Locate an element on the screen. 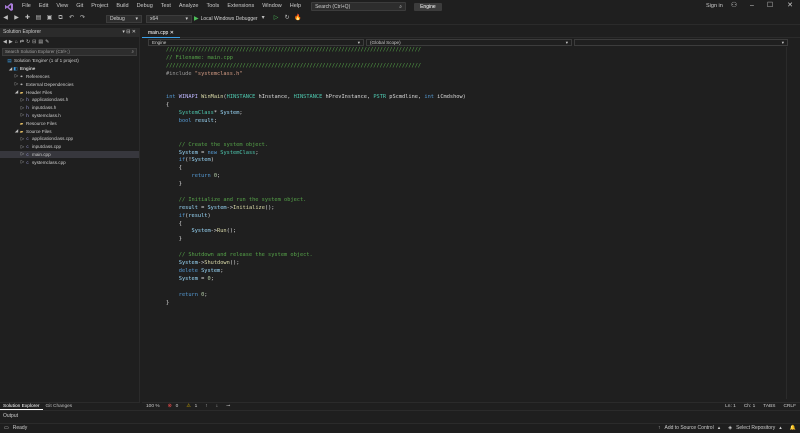 This screenshot has width=800, height=433. menu-item-build: Build is located at coordinates (122, 6).